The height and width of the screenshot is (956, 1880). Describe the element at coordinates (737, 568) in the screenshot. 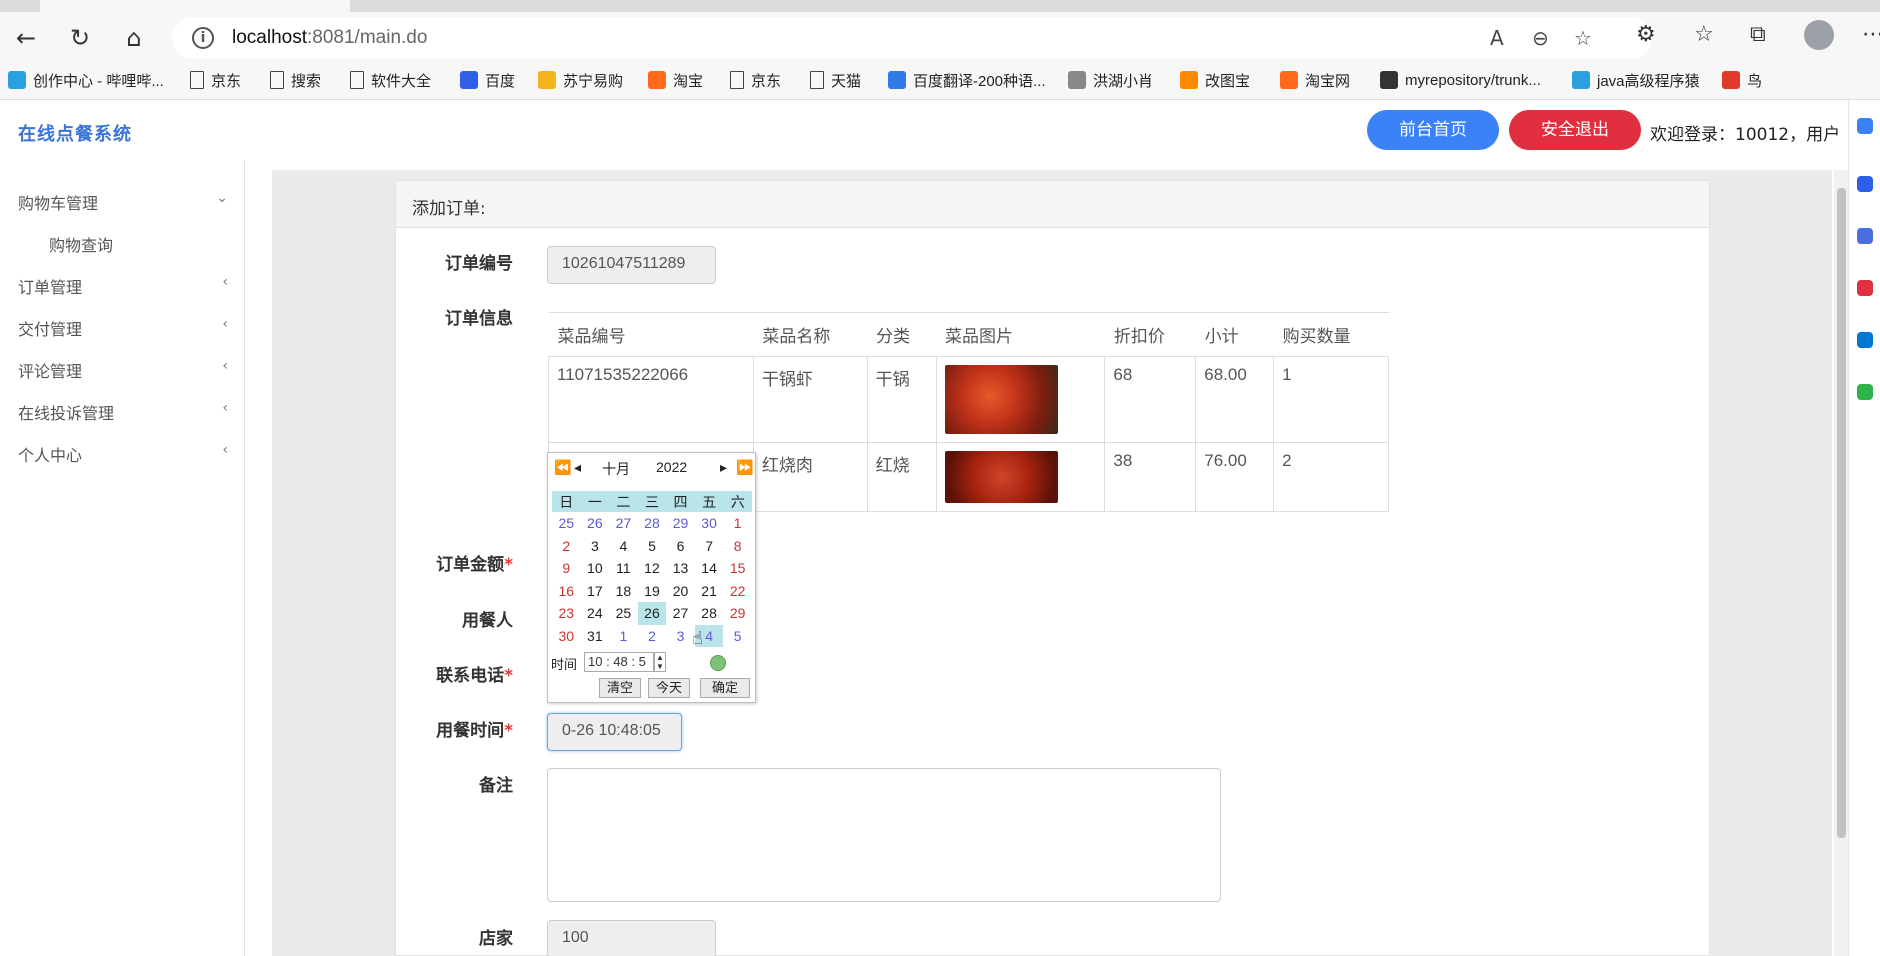

I see `calendar-day: 15` at that location.